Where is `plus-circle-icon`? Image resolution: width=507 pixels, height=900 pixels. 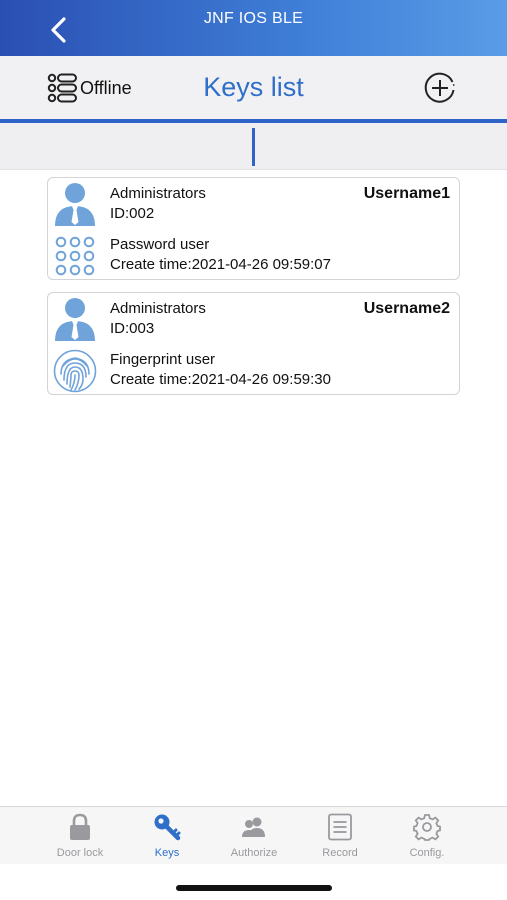 plus-circle-icon is located at coordinates (439, 87).